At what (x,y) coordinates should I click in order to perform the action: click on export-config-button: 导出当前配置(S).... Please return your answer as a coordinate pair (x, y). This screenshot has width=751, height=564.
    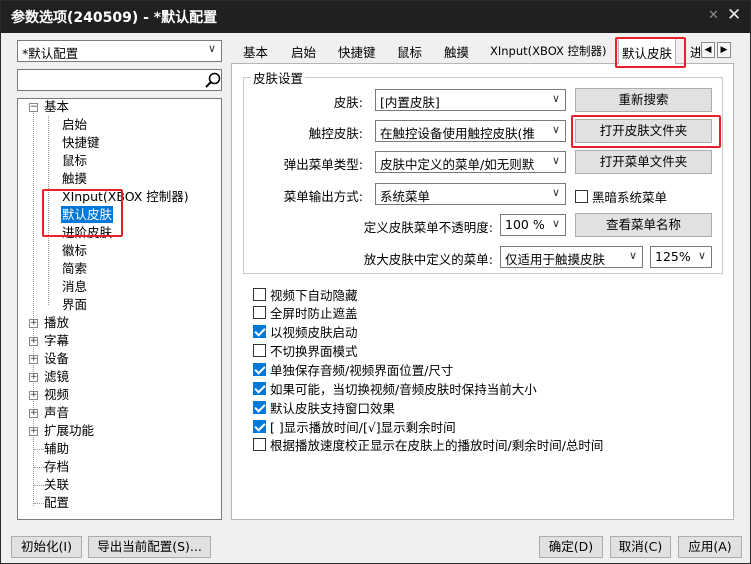
    Looking at the image, I should click on (149, 547).